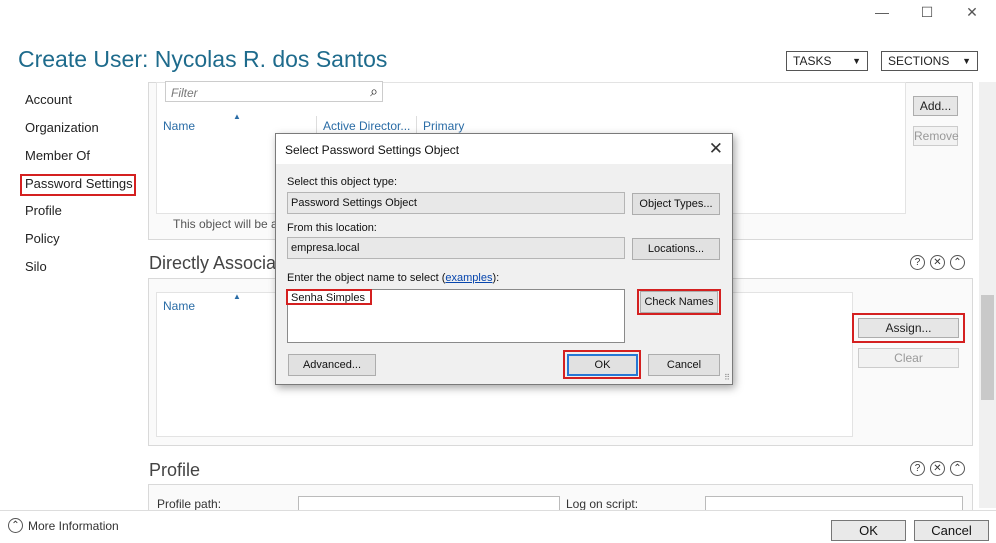 The image size is (996, 543). What do you see at coordinates (443, 126) in the screenshot?
I see `column-header-primary: Primary` at bounding box center [443, 126].